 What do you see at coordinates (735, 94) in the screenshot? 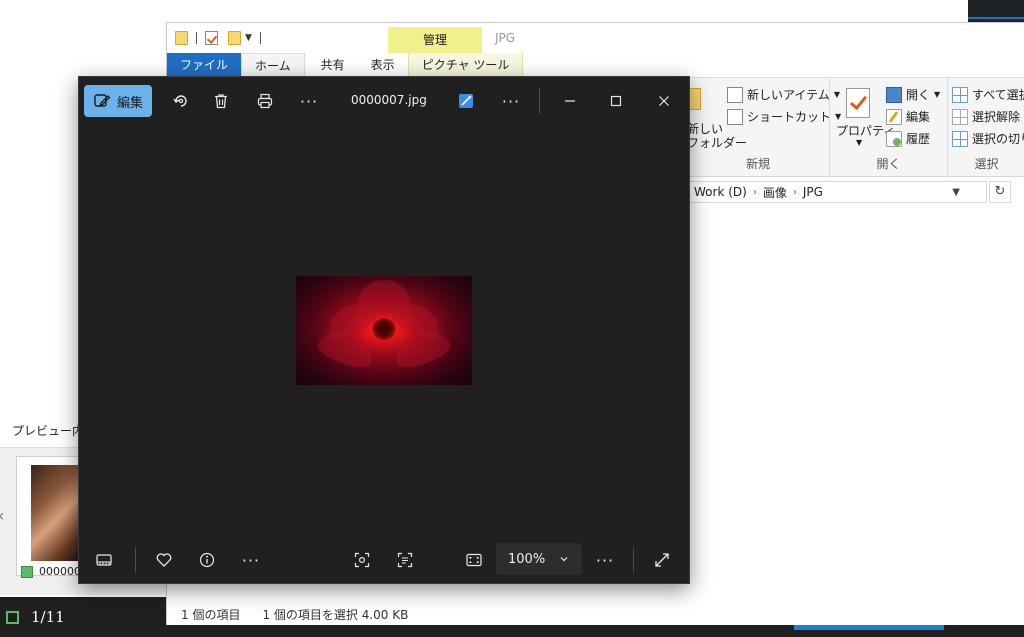
I see `new-item-icon` at bounding box center [735, 94].